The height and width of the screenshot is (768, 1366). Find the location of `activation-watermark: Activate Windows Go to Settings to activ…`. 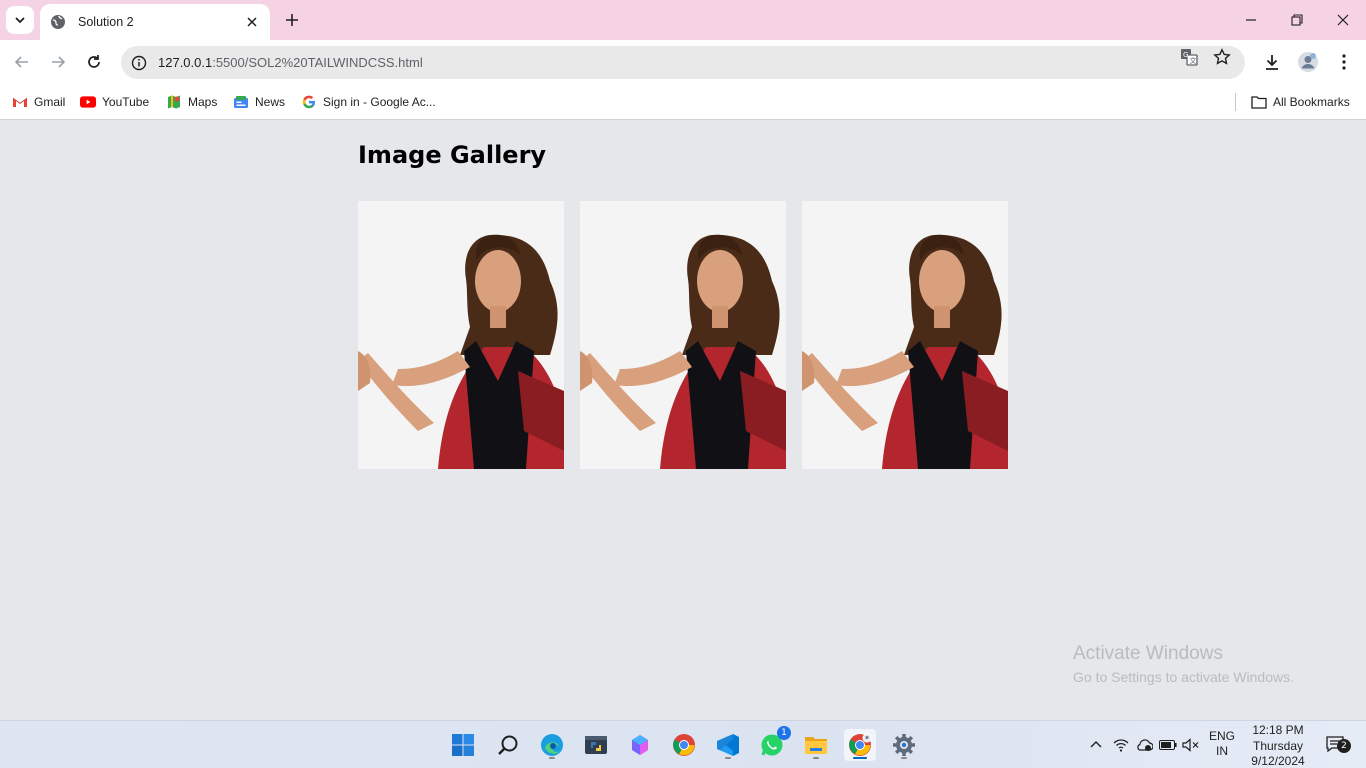

activation-watermark: Activate Windows Go to Settings to activ… is located at coordinates (1183, 664).